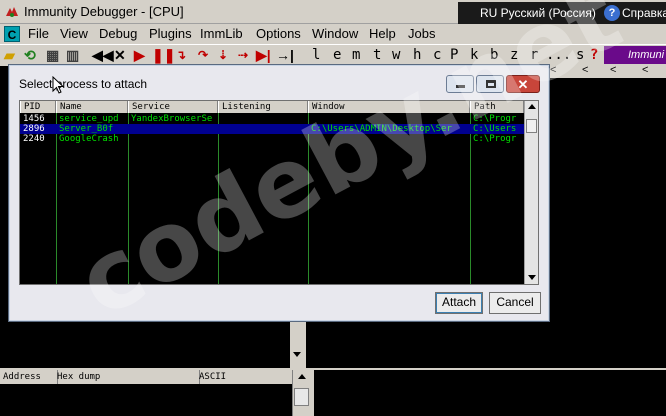 This screenshot has width=666, height=416. I want to click on scroll-up-icon, so click(302, 376).